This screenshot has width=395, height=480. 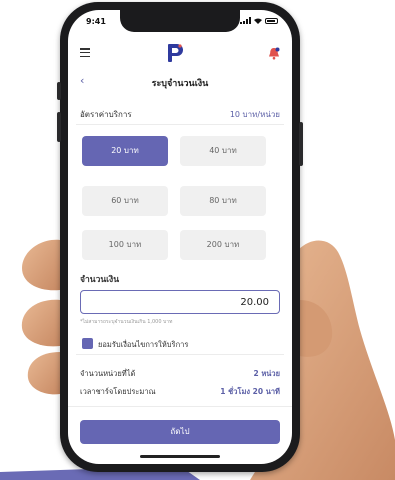 What do you see at coordinates (274, 53) in the screenshot?
I see `bell-icon` at bounding box center [274, 53].